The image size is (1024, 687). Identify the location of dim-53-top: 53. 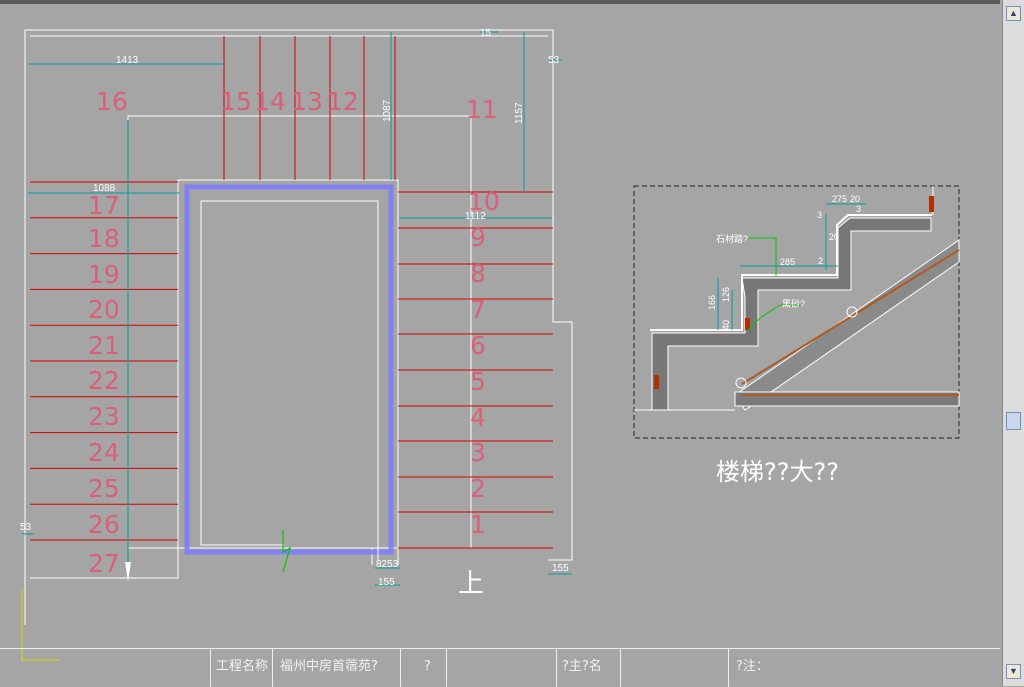
(554, 60).